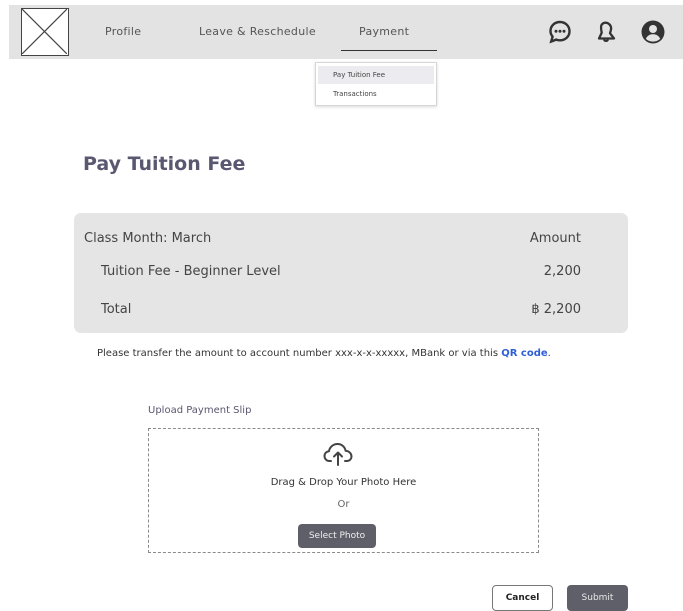 The width and height of the screenshot is (683, 611). What do you see at coordinates (606, 32) in the screenshot?
I see `bell-icon` at bounding box center [606, 32].